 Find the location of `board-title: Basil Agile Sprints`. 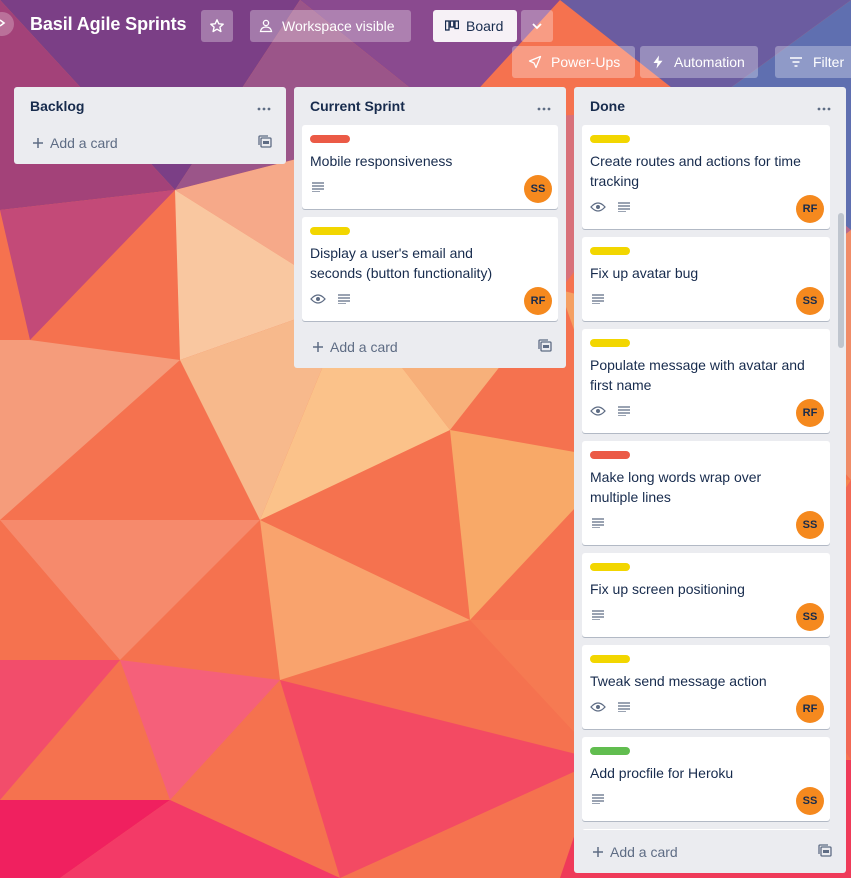

board-title: Basil Agile Sprints is located at coordinates (108, 24).